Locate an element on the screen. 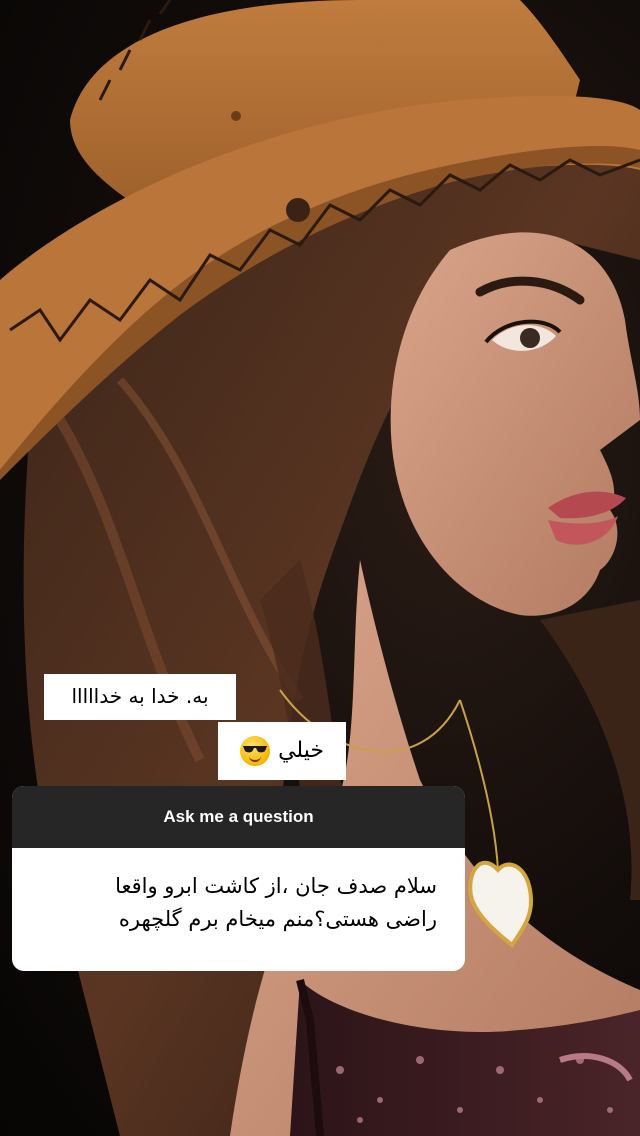 Image resolution: width=640 pixels, height=1136 pixels. story-text-sticker-emoji: خيلي is located at coordinates (282, 751).